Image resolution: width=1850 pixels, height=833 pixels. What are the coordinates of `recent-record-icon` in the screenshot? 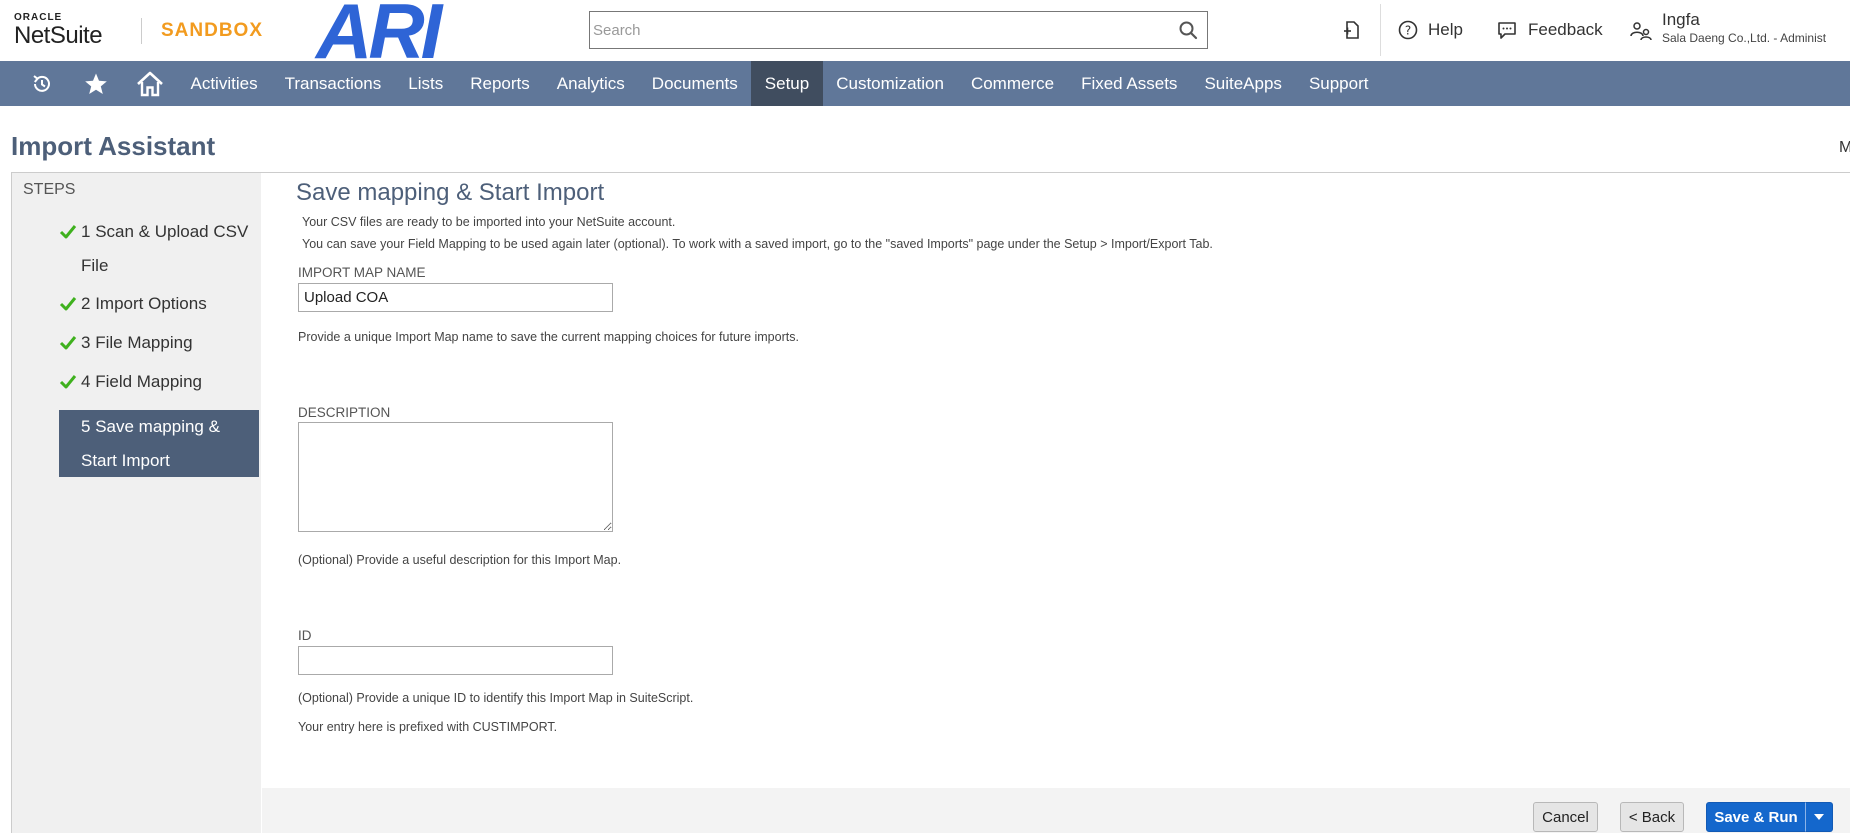 It's located at (1351, 30).